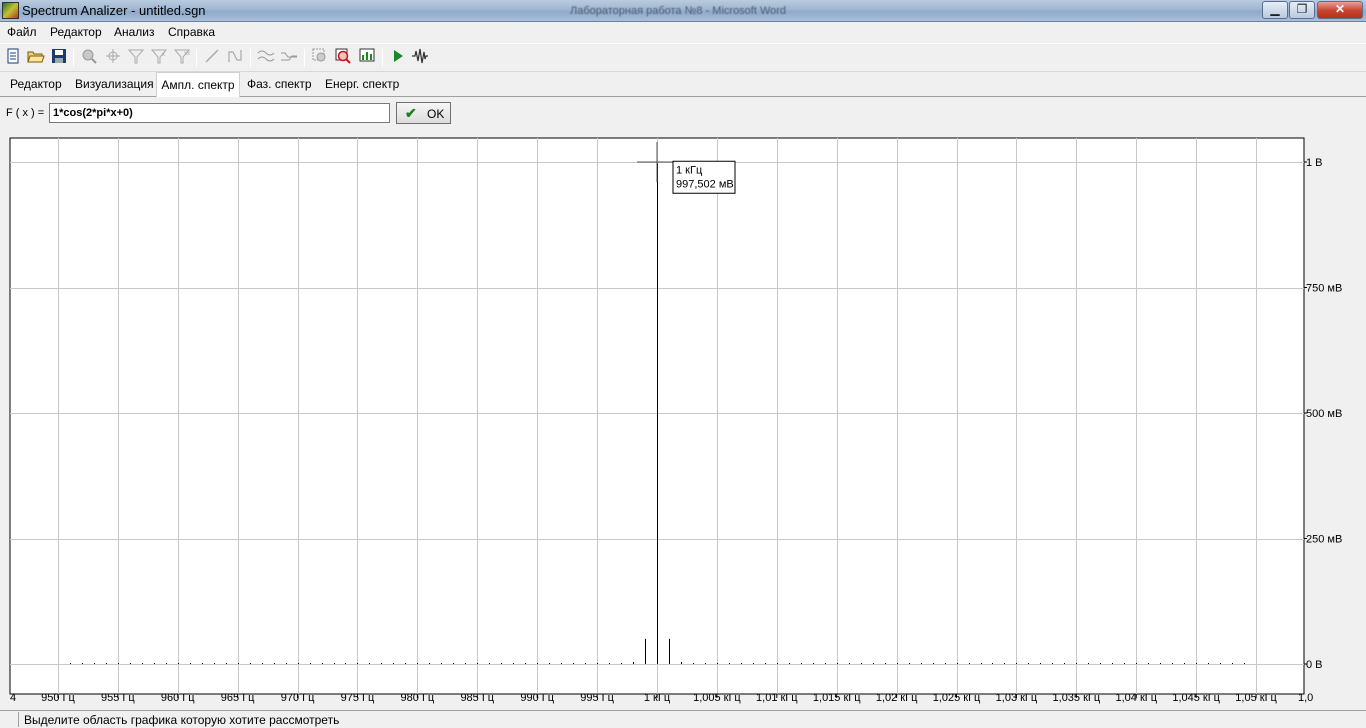 The height and width of the screenshot is (728, 1366). Describe the element at coordinates (657, 698) in the screenshot. I see `x-tick-label: 1 кГц` at that location.